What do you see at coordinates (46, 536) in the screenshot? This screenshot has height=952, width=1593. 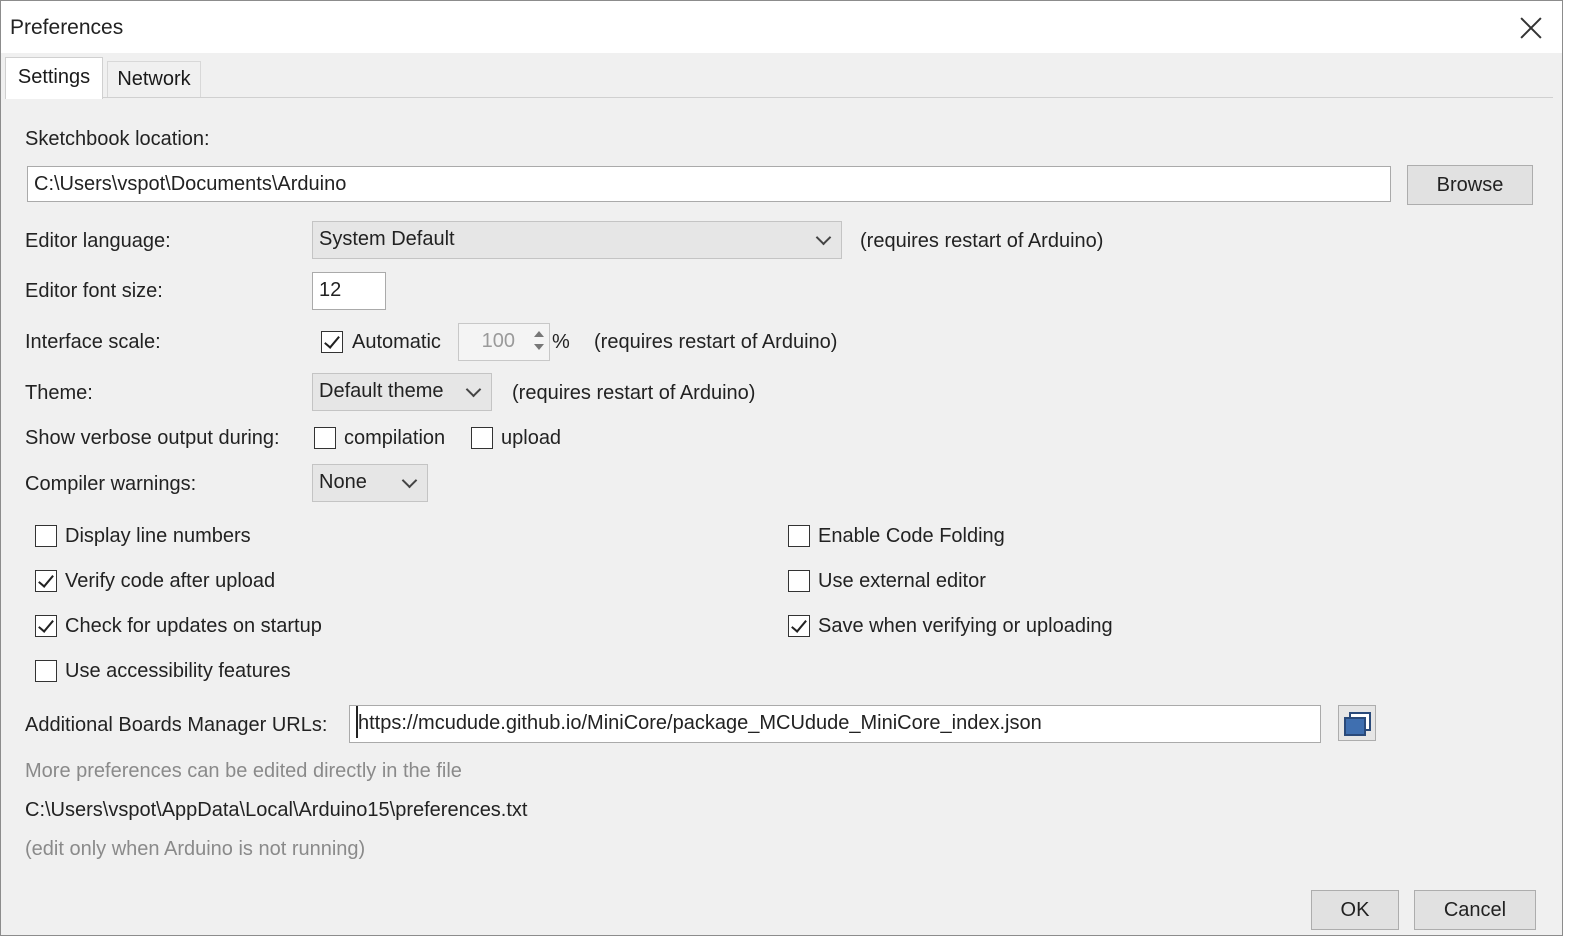 I see `display-line-numbers-checkbox` at bounding box center [46, 536].